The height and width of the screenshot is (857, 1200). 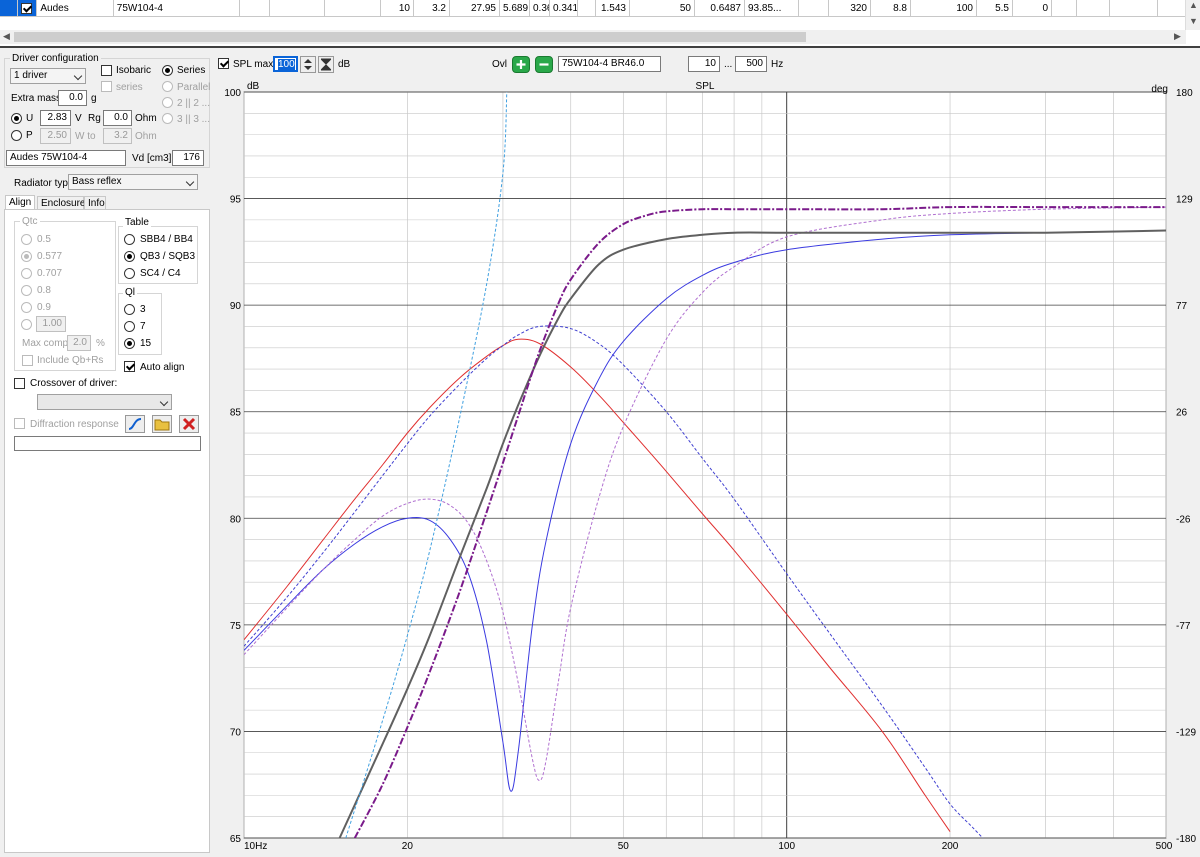 What do you see at coordinates (308, 64) in the screenshot?
I see `spl-spin-button` at bounding box center [308, 64].